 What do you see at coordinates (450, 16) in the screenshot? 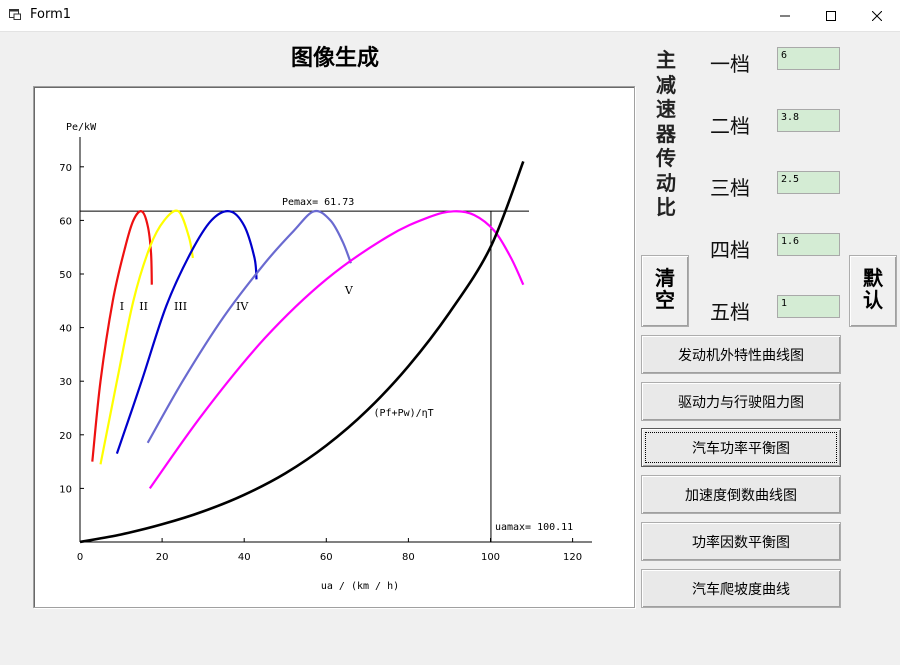
I see `title-bar: Form1` at bounding box center [450, 16].